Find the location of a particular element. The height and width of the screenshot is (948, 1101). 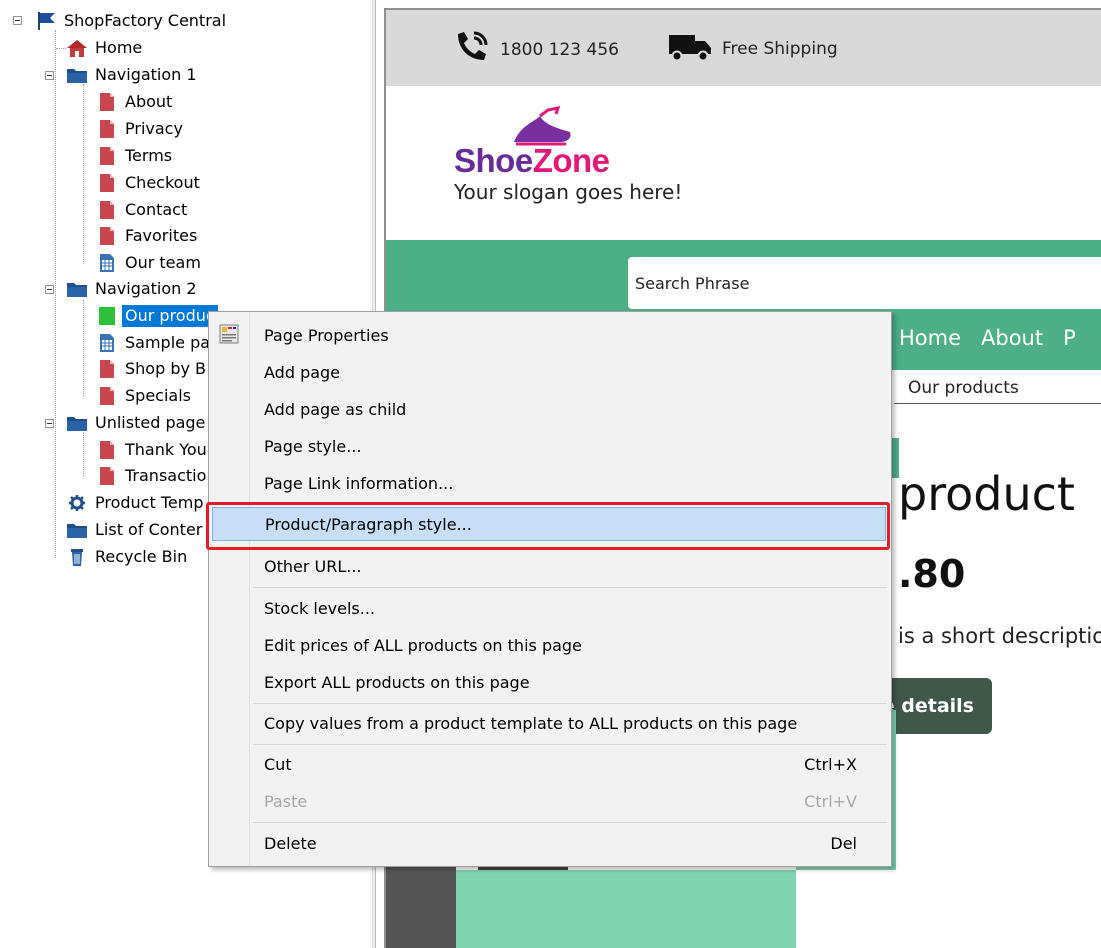

tree-item-list-of-contents: List of Conter is located at coordinates (135, 530).